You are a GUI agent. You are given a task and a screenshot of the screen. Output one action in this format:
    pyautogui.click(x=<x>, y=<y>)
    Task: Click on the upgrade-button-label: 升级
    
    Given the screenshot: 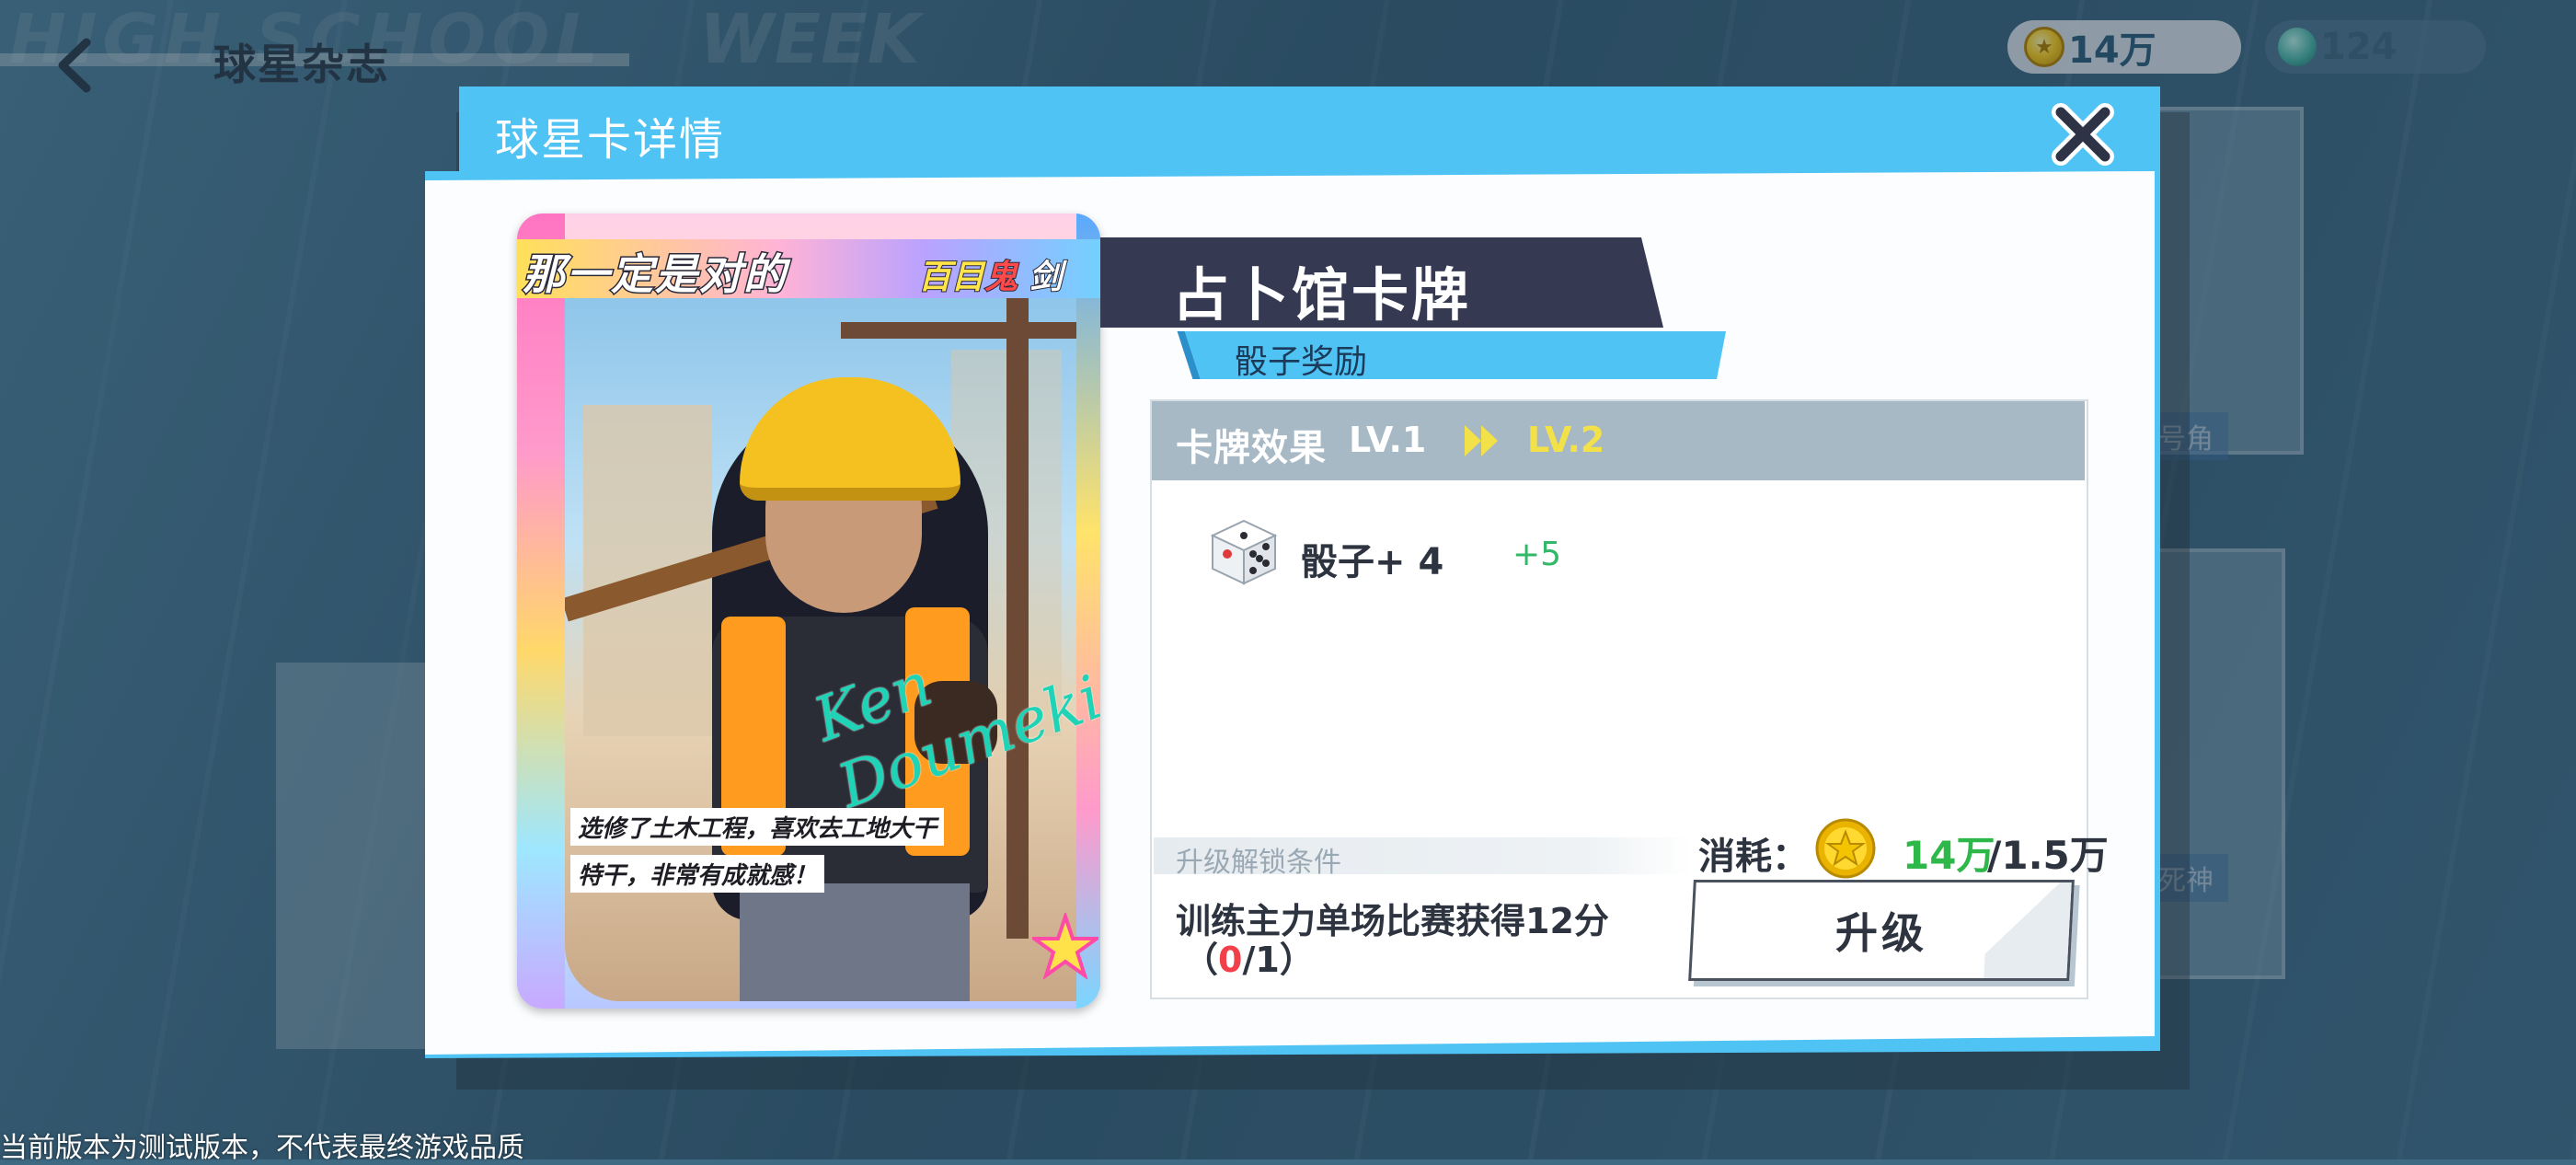 What is the action you would take?
    pyautogui.click(x=1881, y=933)
    